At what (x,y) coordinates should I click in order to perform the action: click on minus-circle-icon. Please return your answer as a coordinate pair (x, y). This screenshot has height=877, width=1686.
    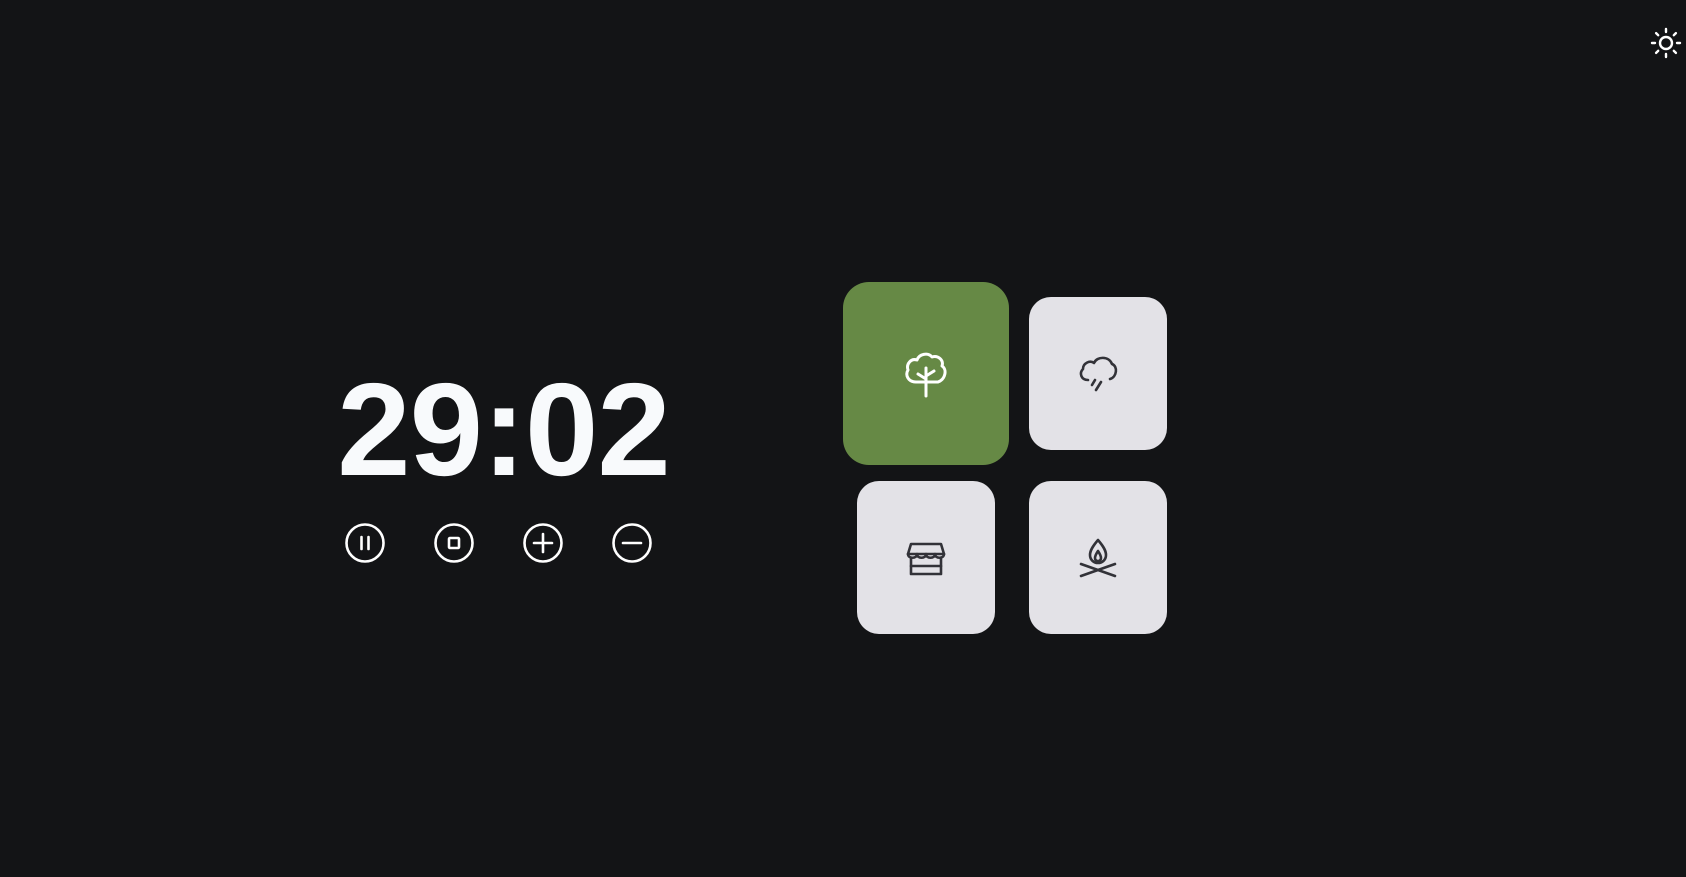
    Looking at the image, I should click on (632, 543).